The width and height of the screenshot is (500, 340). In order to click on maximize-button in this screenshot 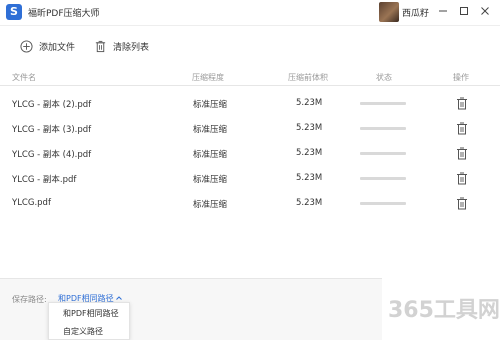, I will do `click(464, 11)`.